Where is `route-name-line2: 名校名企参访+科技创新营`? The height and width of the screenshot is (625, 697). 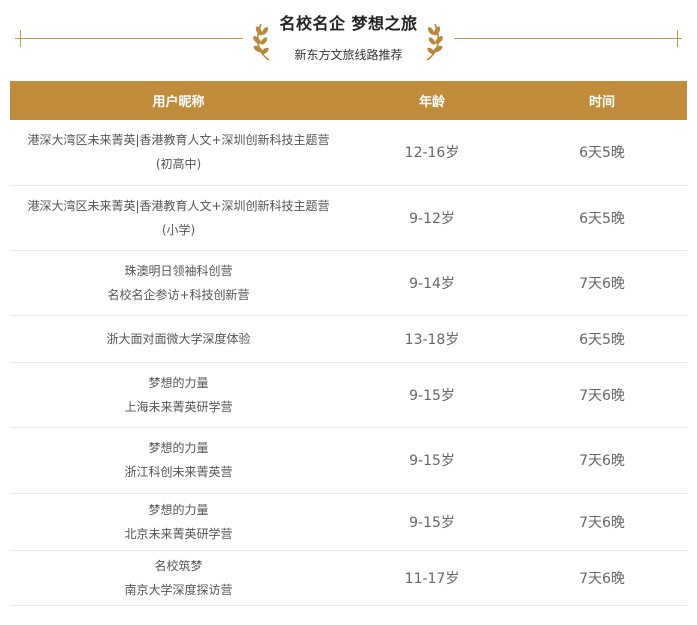 route-name-line2: 名校名企参访+科技创新营 is located at coordinates (178, 294).